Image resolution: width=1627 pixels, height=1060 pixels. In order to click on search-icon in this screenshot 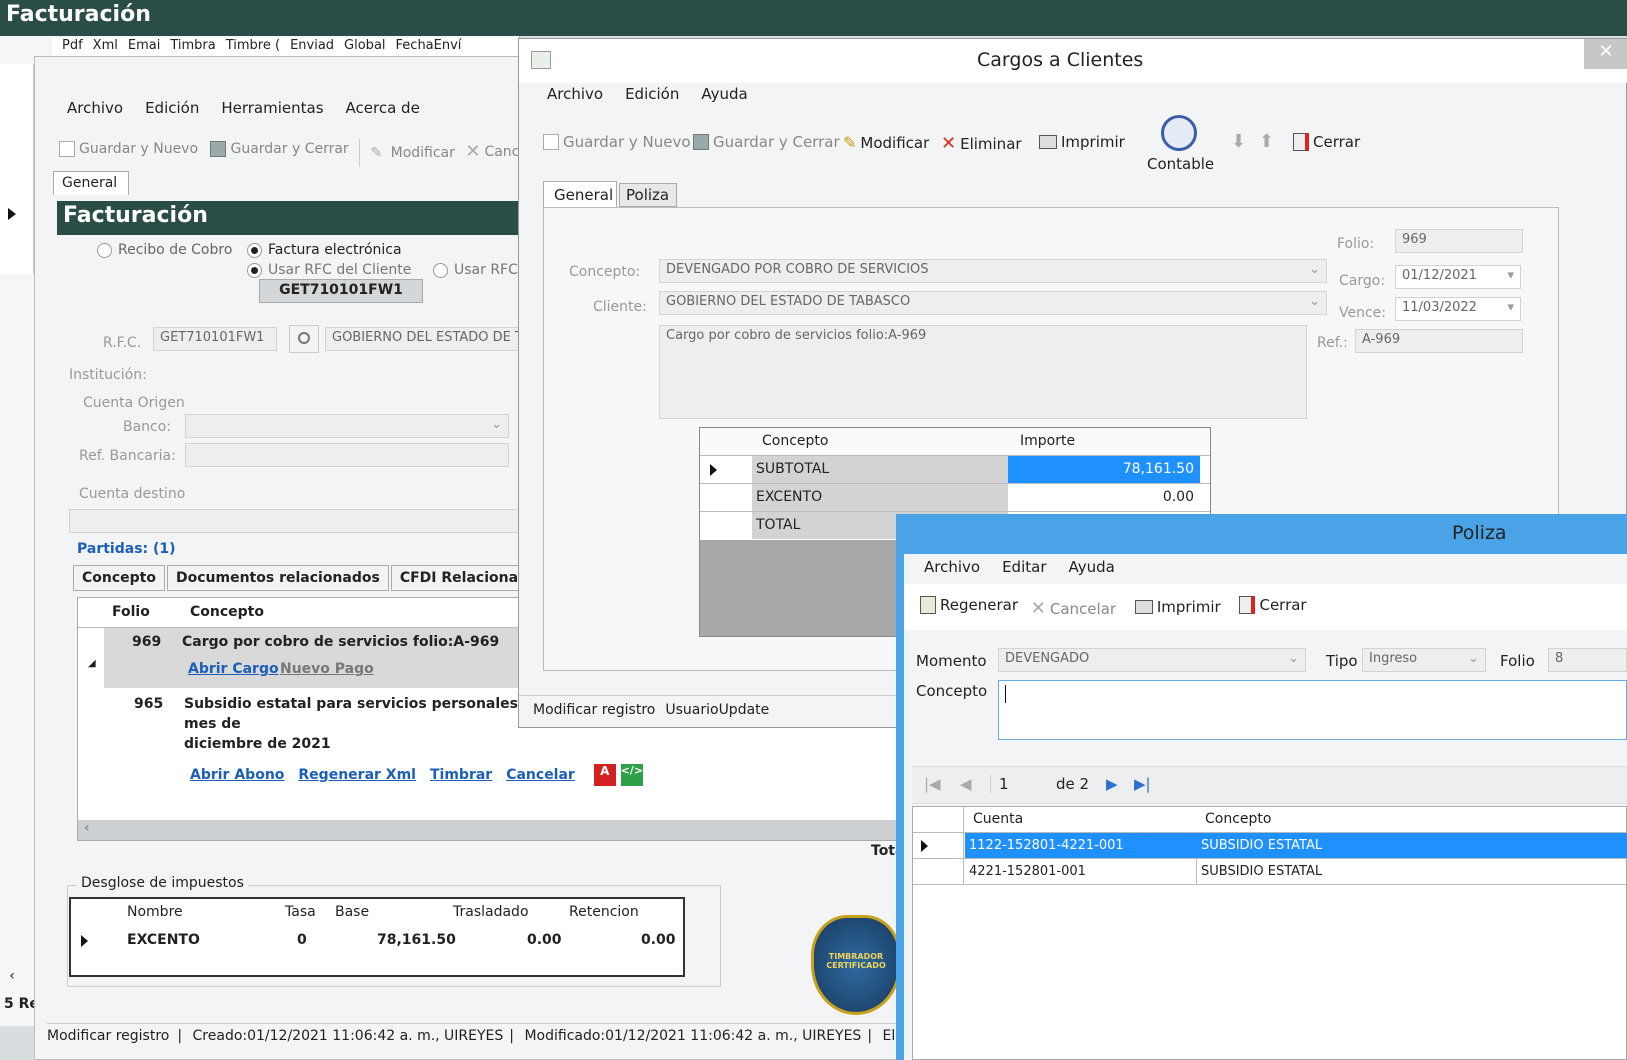, I will do `click(304, 338)`.